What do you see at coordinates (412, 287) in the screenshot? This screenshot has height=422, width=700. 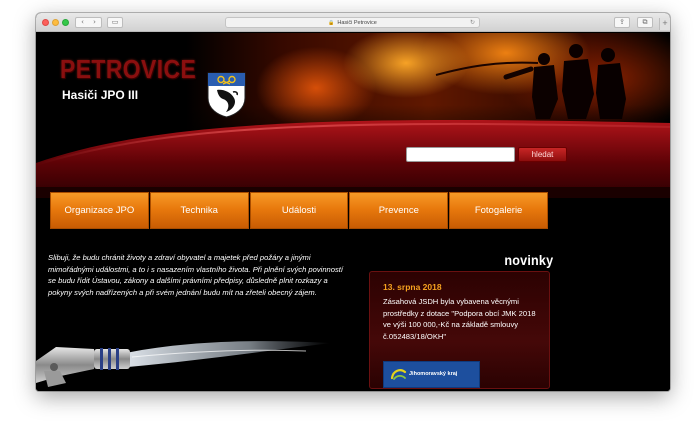 I see `news-date: 13. srpna 2018` at bounding box center [412, 287].